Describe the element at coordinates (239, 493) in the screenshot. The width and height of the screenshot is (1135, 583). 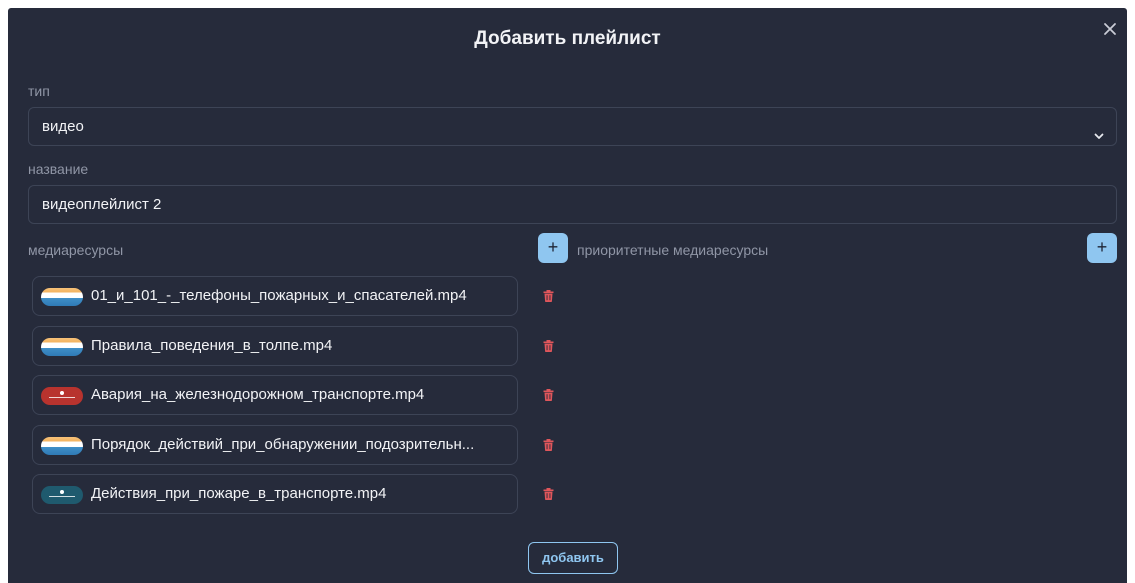
I see `media-item-name: Действия_при_пожаре_в_транспорте.mp4` at that location.